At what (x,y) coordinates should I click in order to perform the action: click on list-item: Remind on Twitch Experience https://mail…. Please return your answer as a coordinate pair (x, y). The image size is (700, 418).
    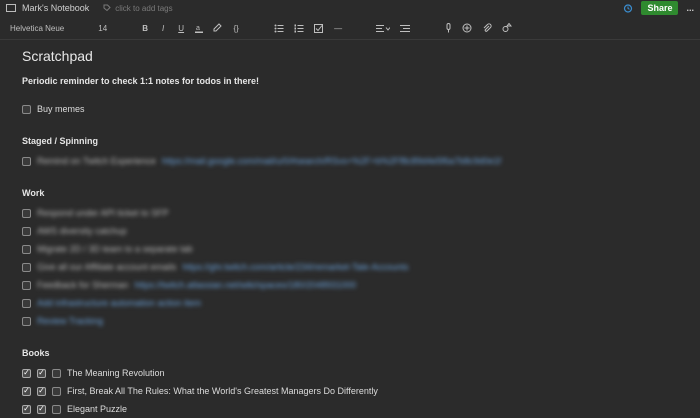
    Looking at the image, I should click on (352, 161).